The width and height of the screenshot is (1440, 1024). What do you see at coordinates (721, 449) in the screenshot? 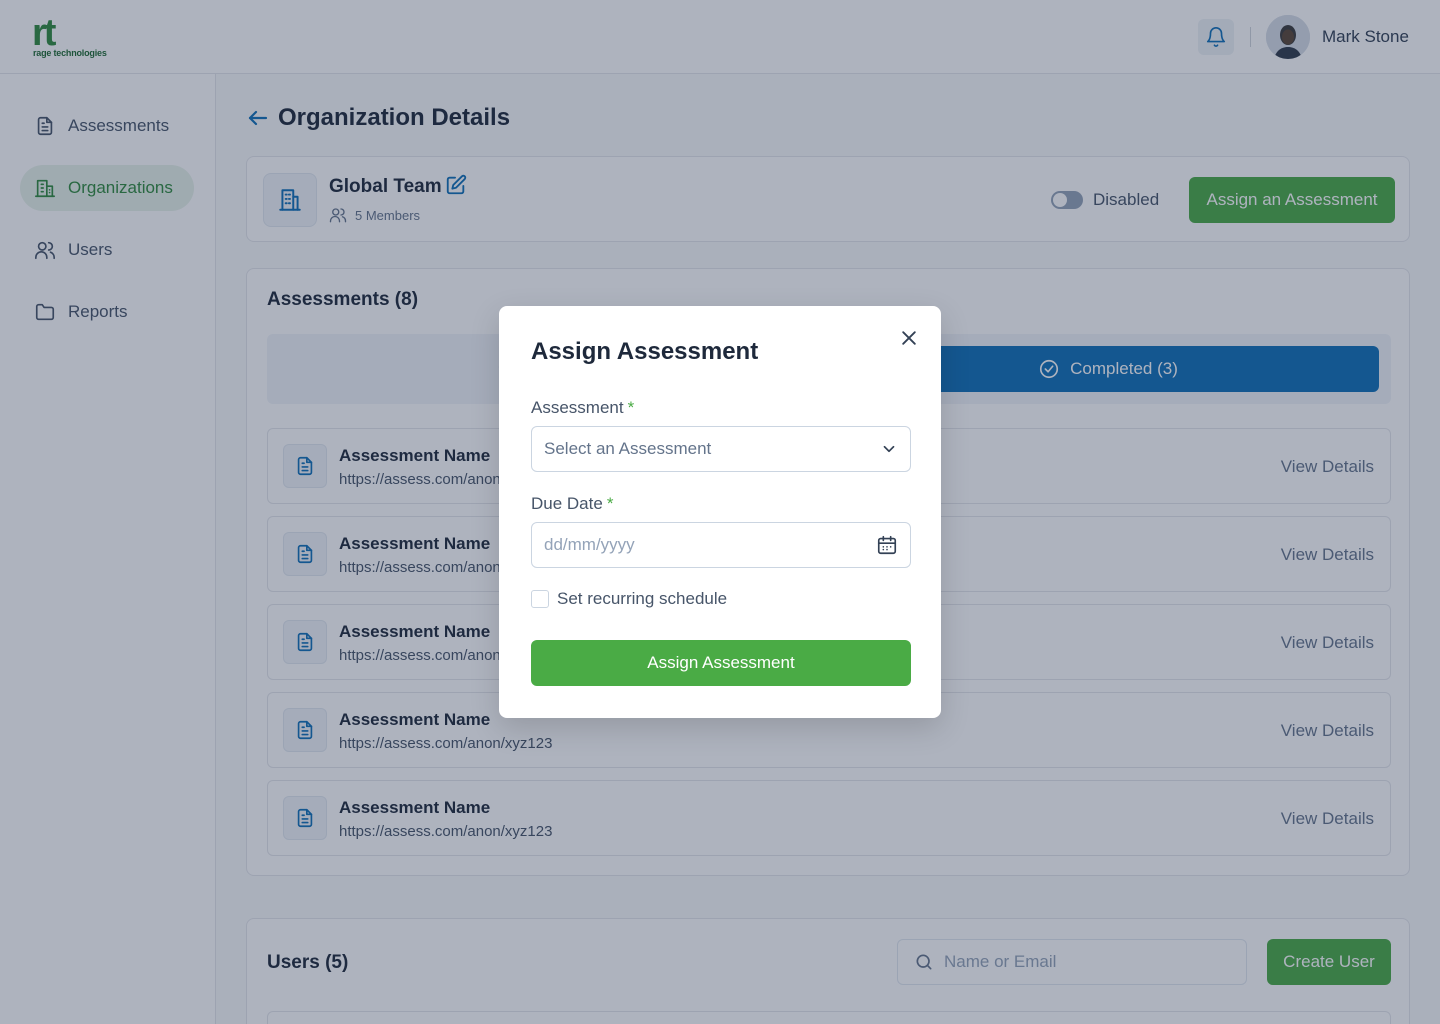
I see `assessment-select: Select an Assessment` at bounding box center [721, 449].